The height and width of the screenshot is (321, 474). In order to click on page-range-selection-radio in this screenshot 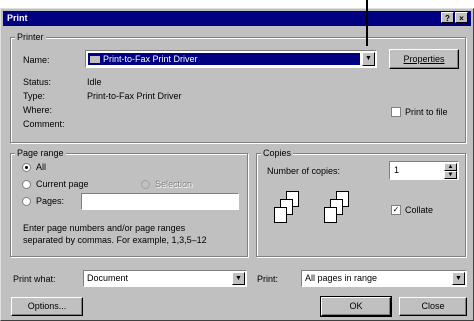, I will do `click(145, 184)`.